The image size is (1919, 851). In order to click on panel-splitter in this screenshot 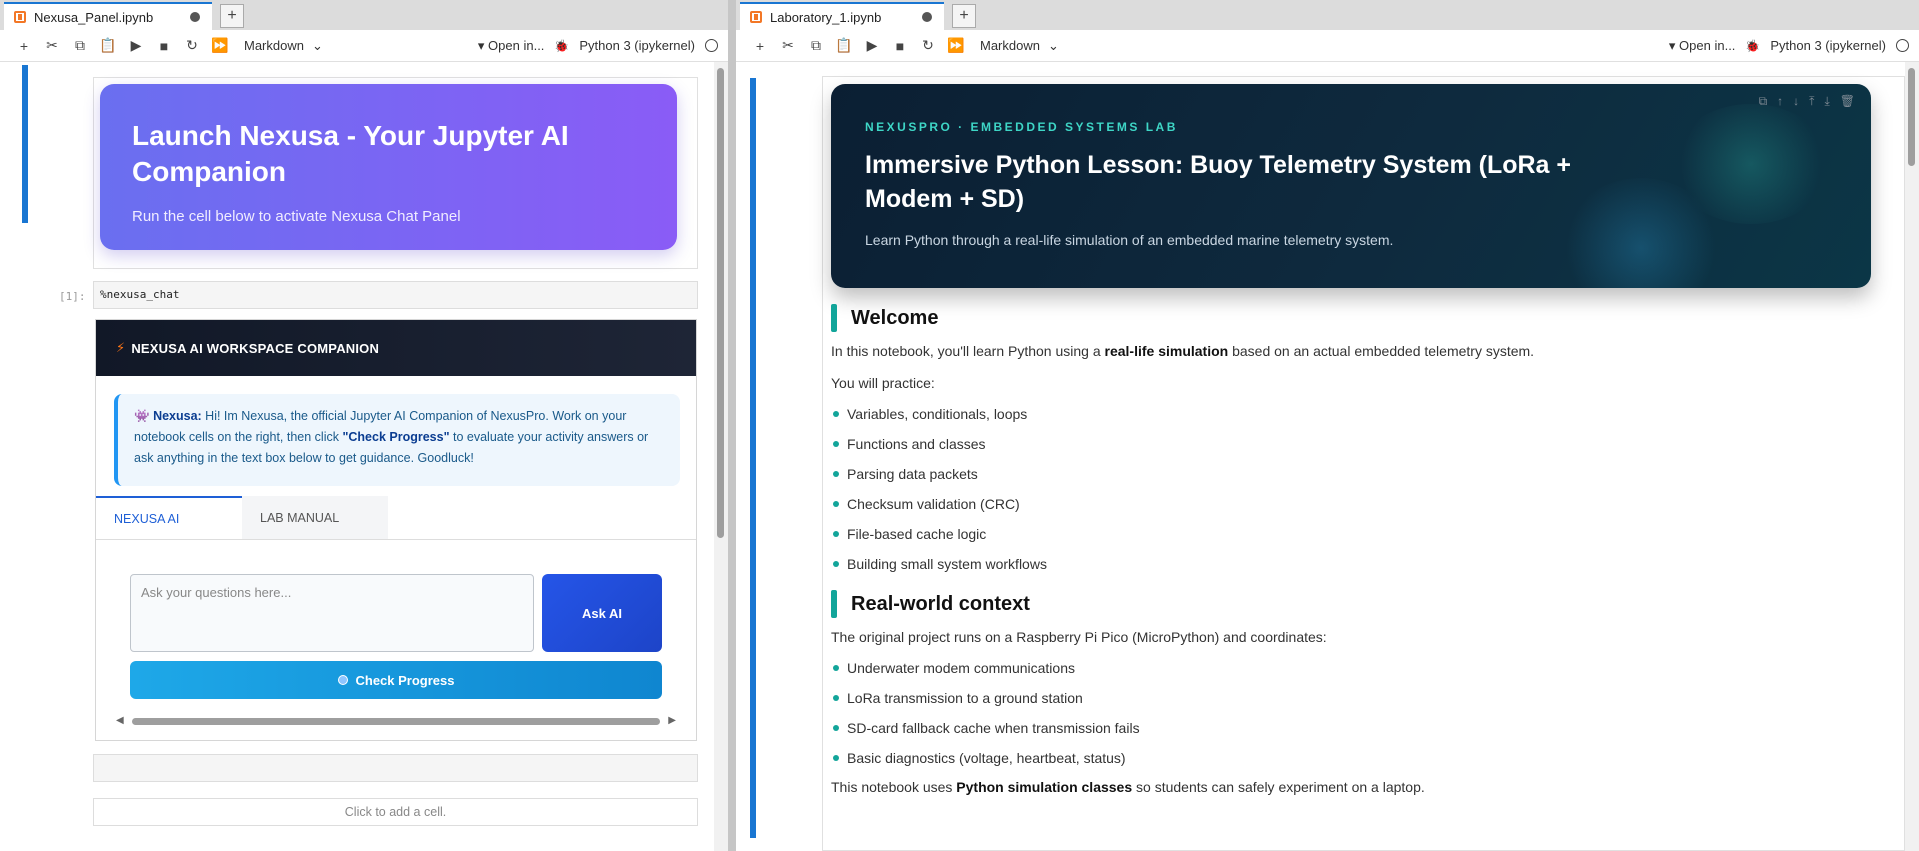, I will do `click(732, 425)`.